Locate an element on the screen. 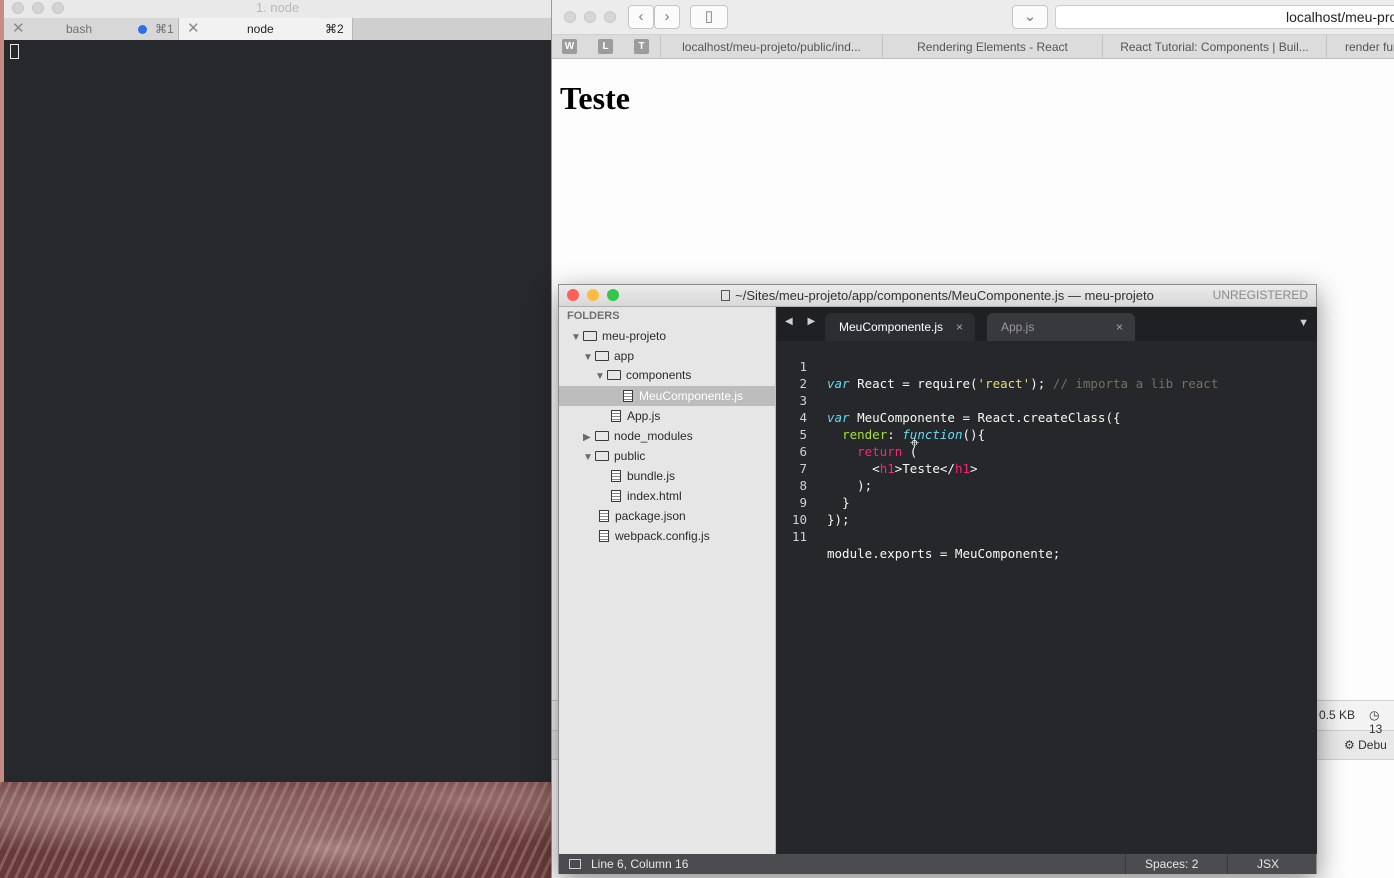 The image size is (1394, 878). back-button: ‹ is located at coordinates (641, 17).